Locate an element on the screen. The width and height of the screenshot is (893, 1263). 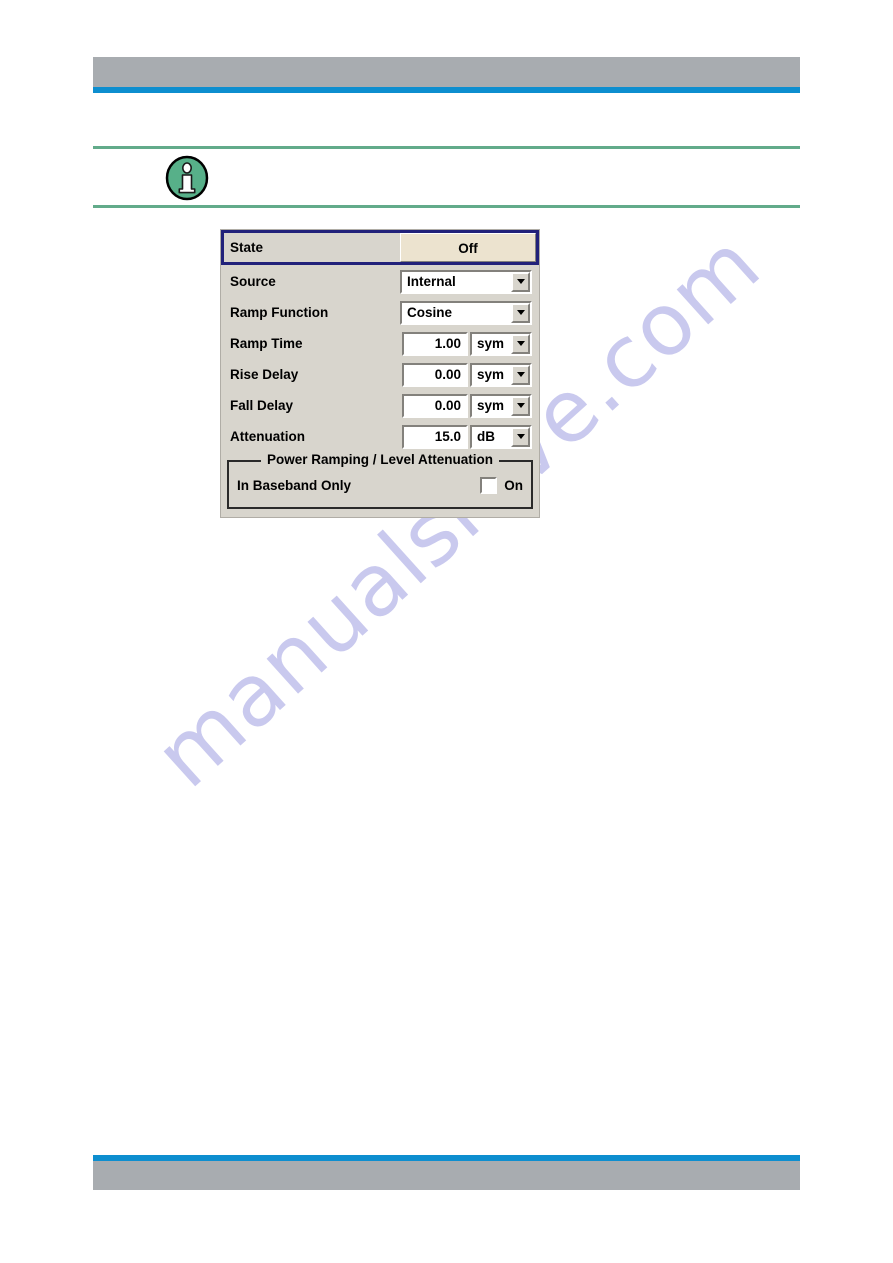
source-combo: Internal is located at coordinates (466, 281).